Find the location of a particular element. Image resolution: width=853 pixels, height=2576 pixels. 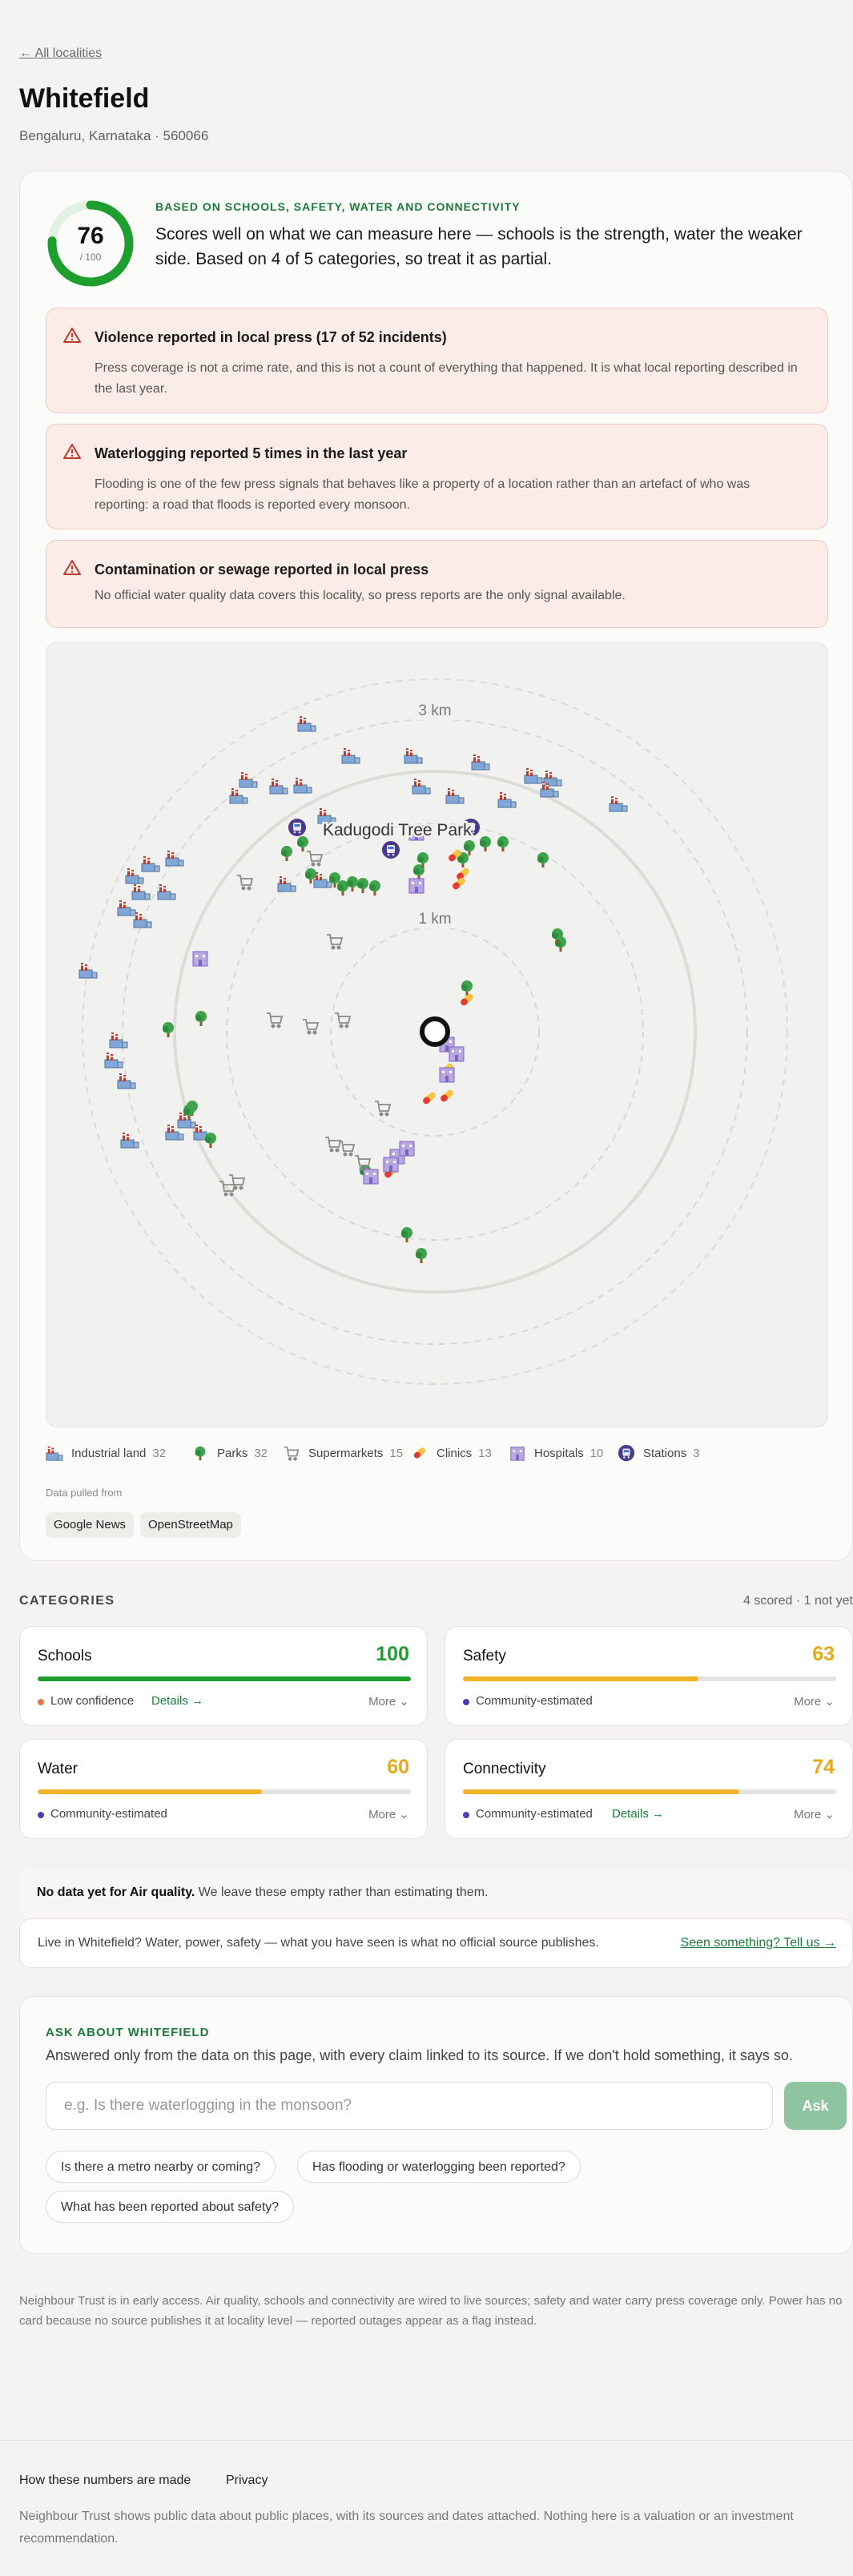

ask-input is located at coordinates (409, 2106).